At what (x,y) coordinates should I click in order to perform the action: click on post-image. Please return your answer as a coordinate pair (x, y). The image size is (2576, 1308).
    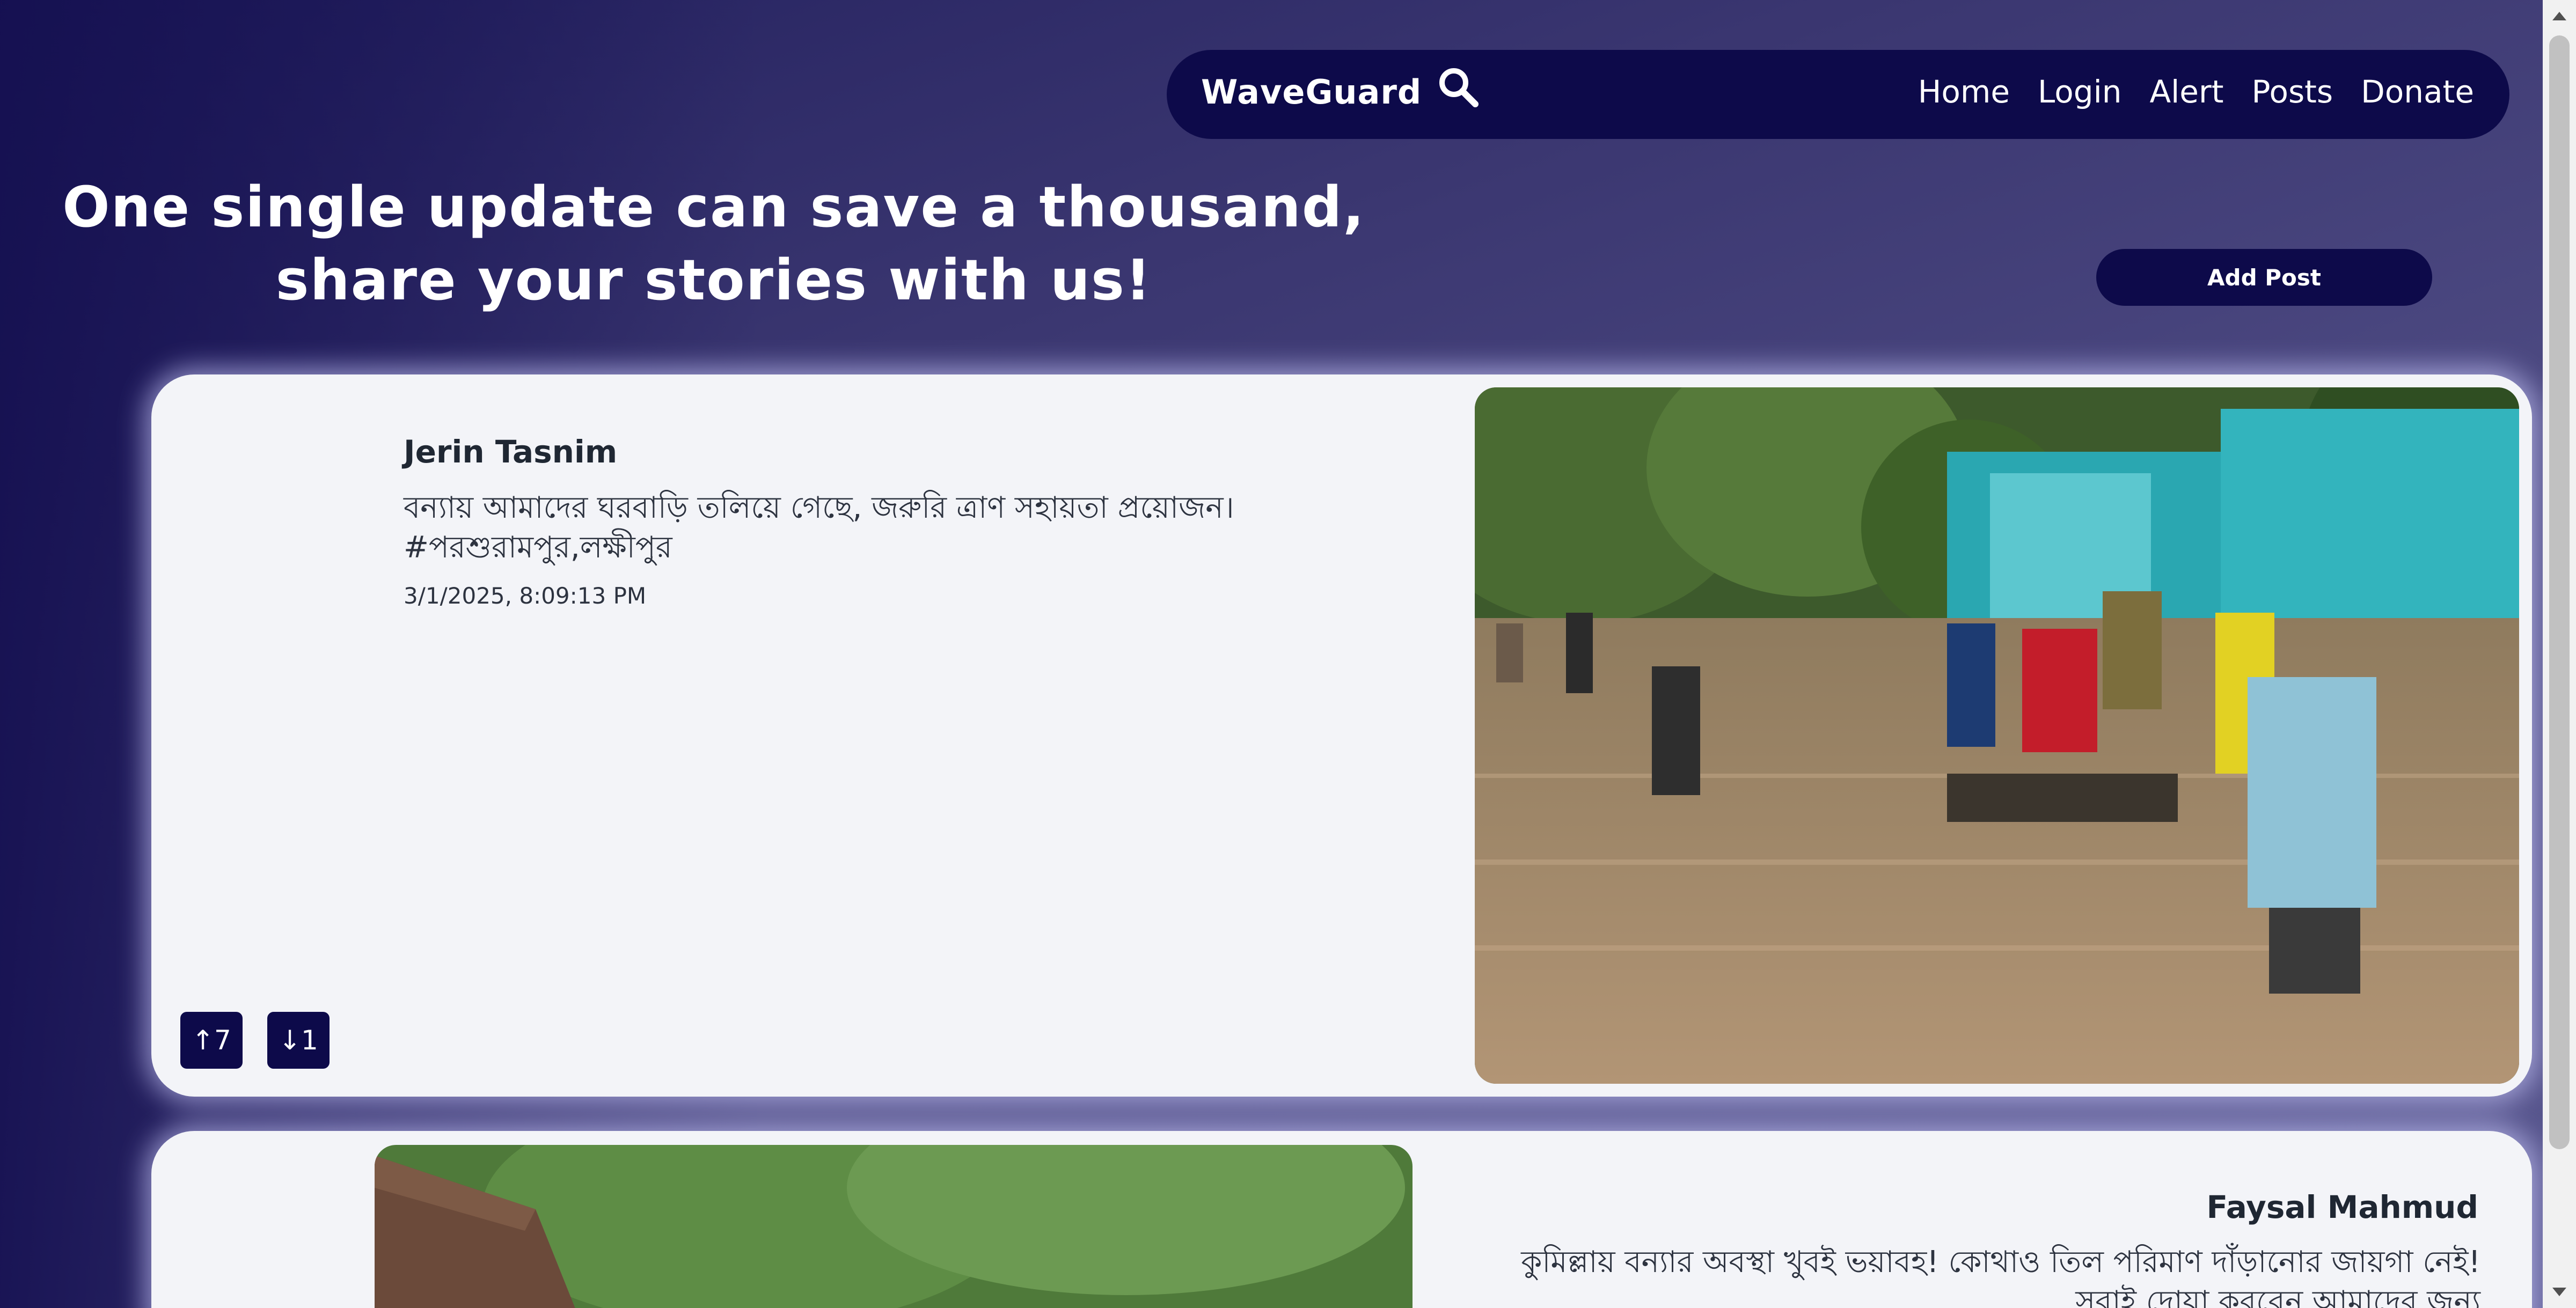
    Looking at the image, I should click on (894, 1226).